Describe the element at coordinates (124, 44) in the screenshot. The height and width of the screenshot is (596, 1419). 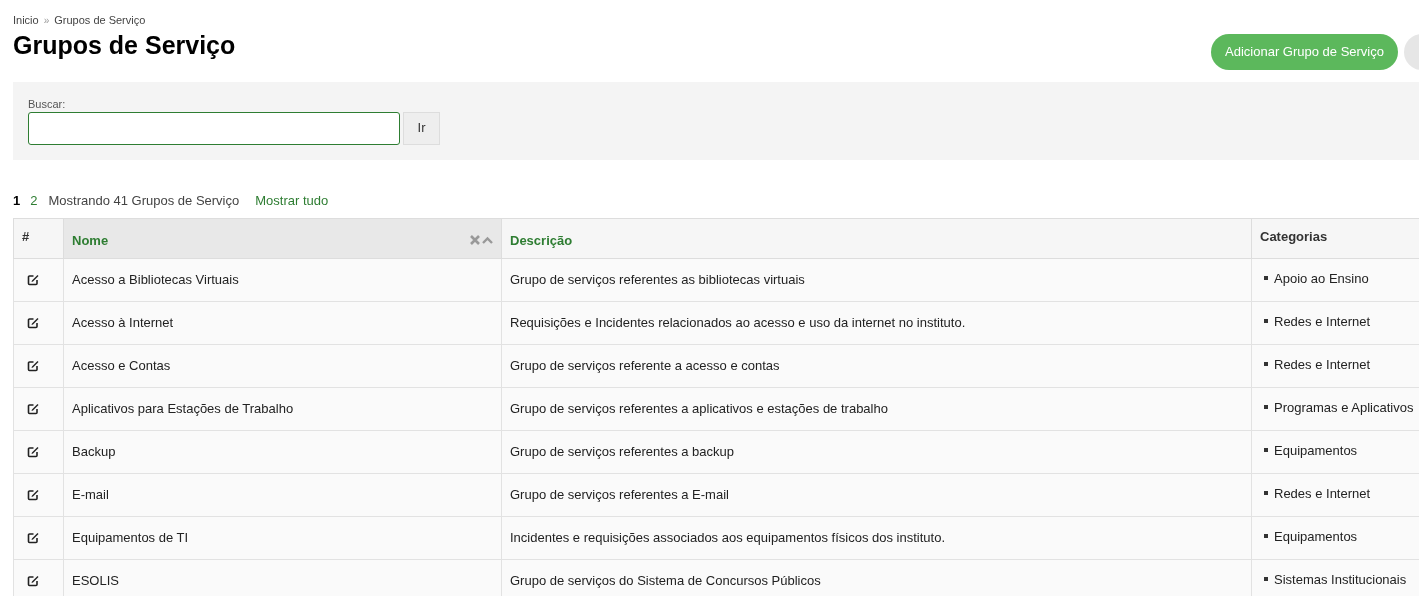
I see `page-title: Grupos de Serviço` at that location.